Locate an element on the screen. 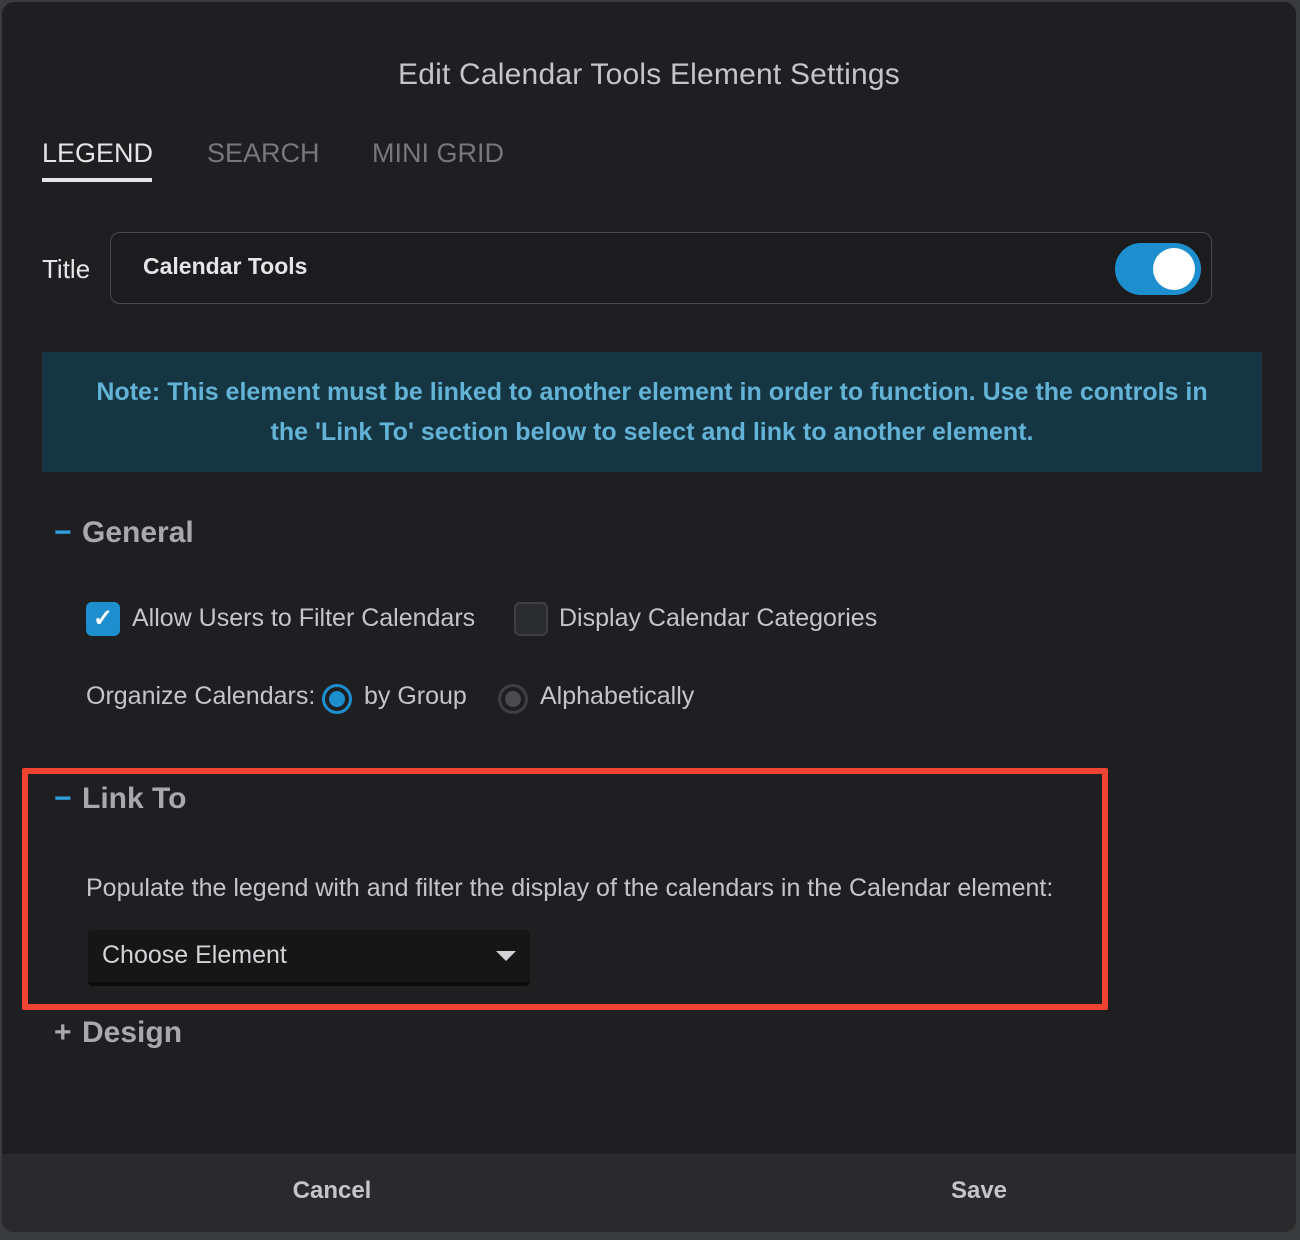 Image resolution: width=1300 pixels, height=1240 pixels. section-design-label: Design is located at coordinates (132, 1032).